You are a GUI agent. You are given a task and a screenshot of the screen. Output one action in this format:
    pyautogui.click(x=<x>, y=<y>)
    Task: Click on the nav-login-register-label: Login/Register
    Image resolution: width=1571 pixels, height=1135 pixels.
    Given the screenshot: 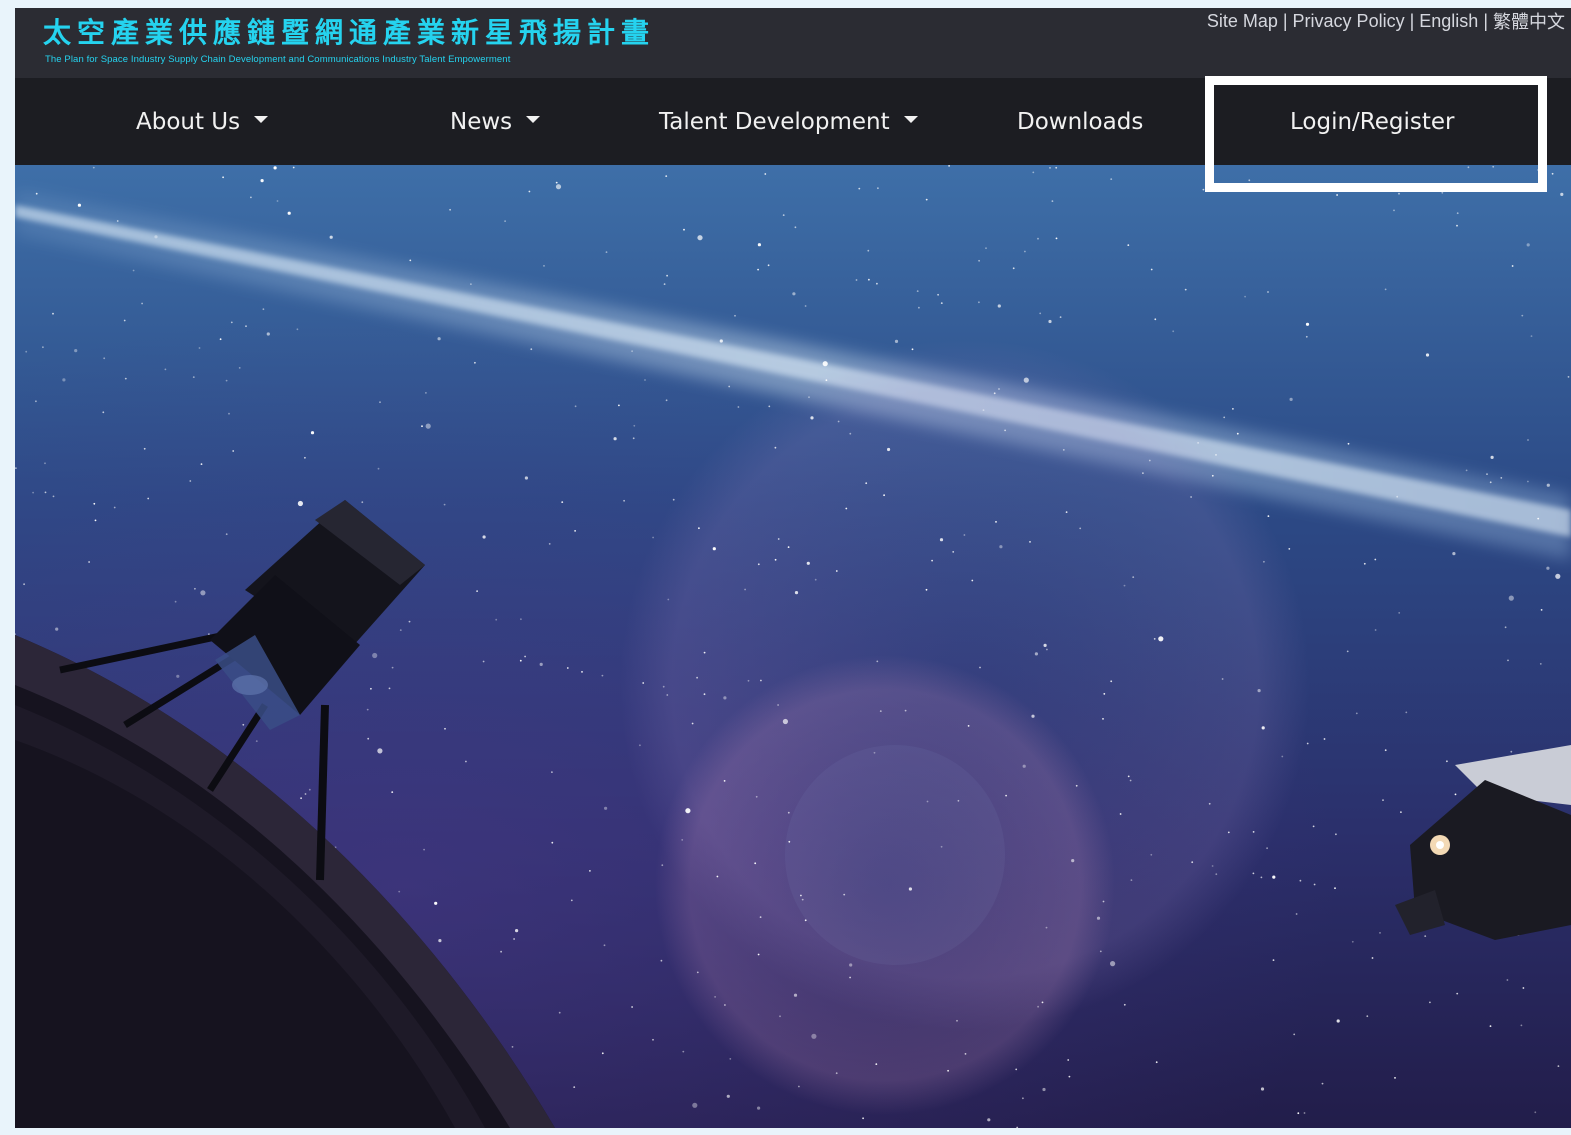 What is the action you would take?
    pyautogui.click(x=1372, y=121)
    